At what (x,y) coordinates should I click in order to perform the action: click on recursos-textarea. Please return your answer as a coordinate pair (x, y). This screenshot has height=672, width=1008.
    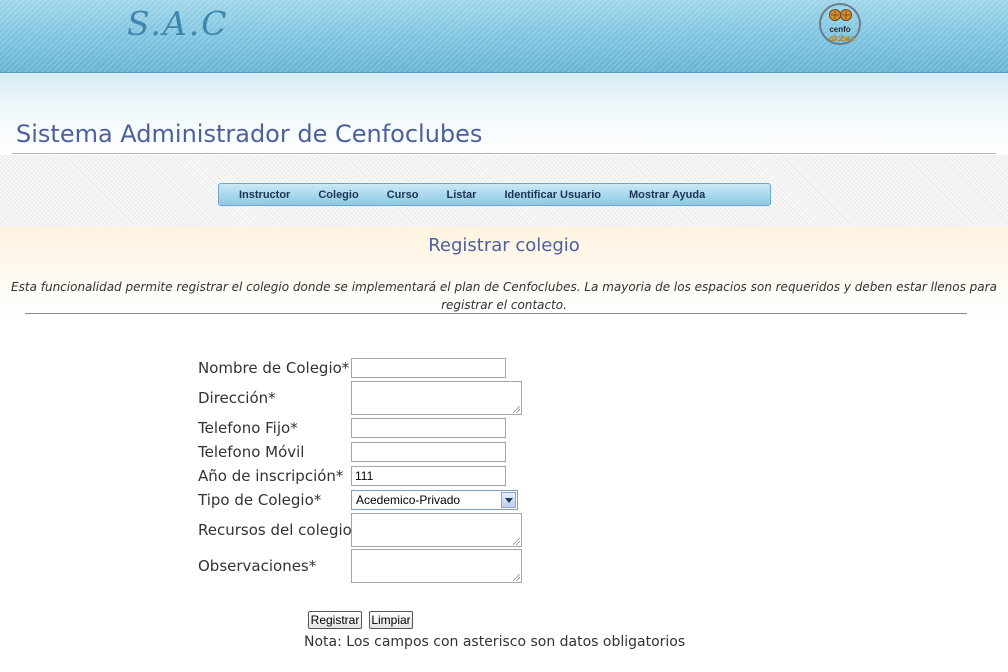
    Looking at the image, I should click on (436, 530).